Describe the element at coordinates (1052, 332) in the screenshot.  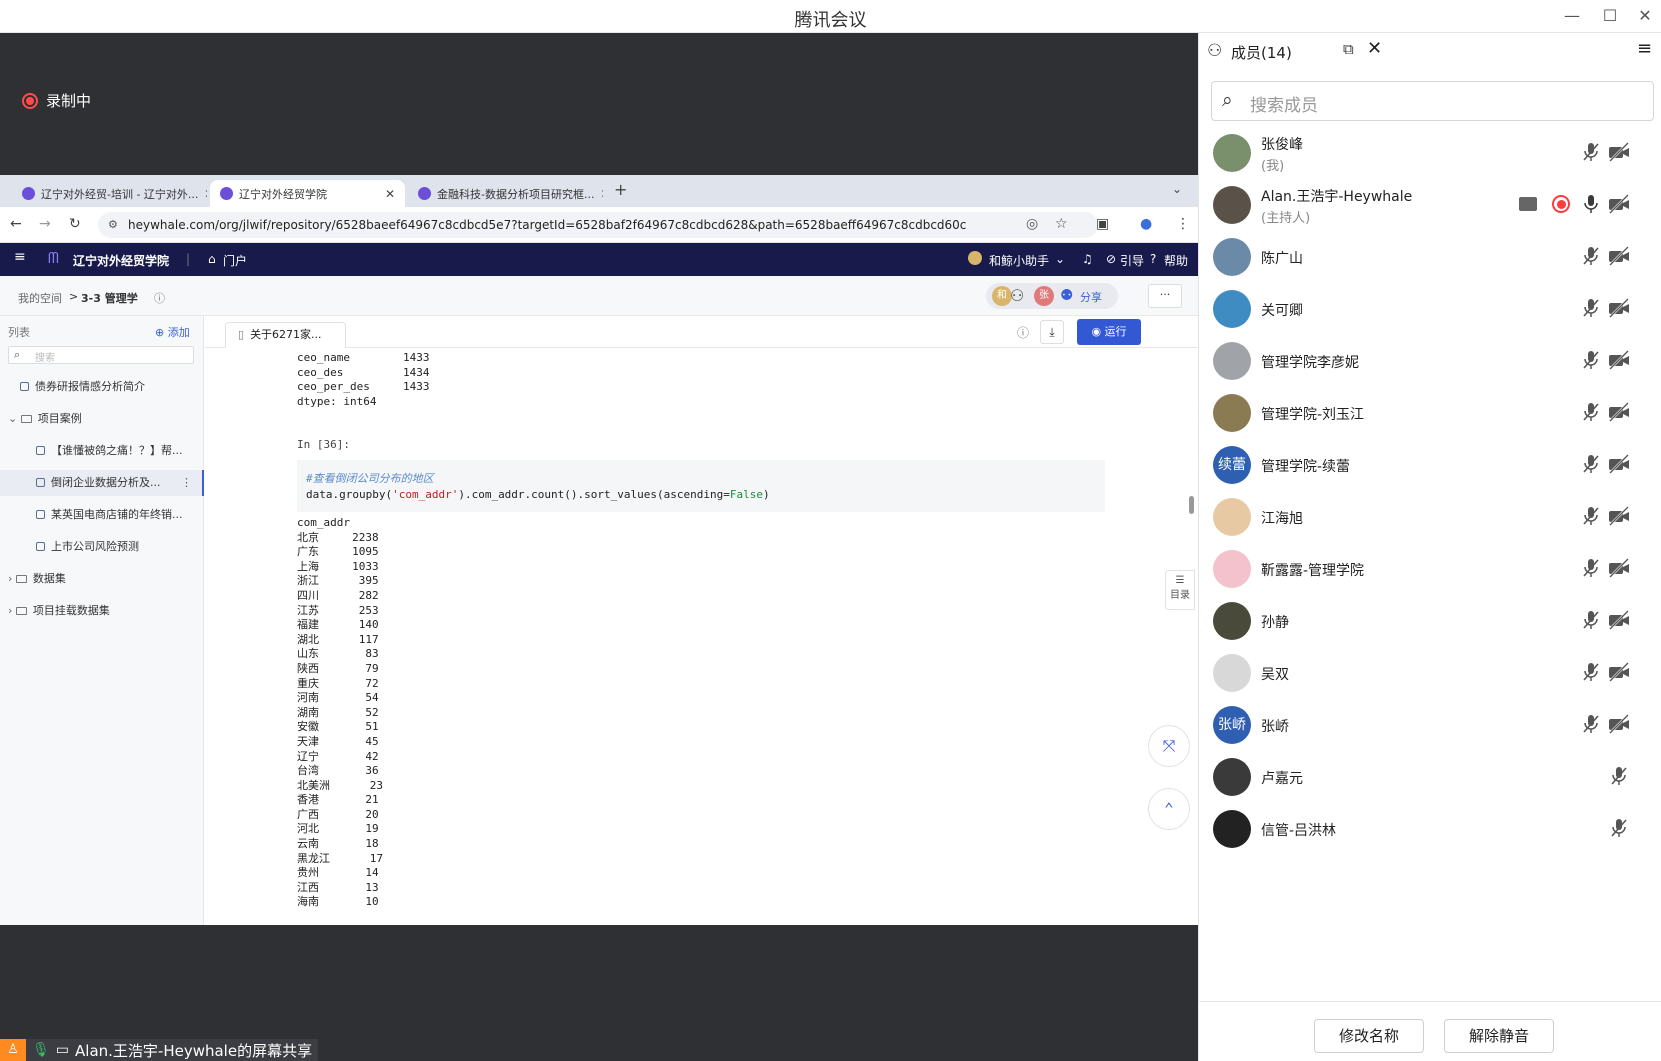
I see `download-icon: ⤓` at that location.